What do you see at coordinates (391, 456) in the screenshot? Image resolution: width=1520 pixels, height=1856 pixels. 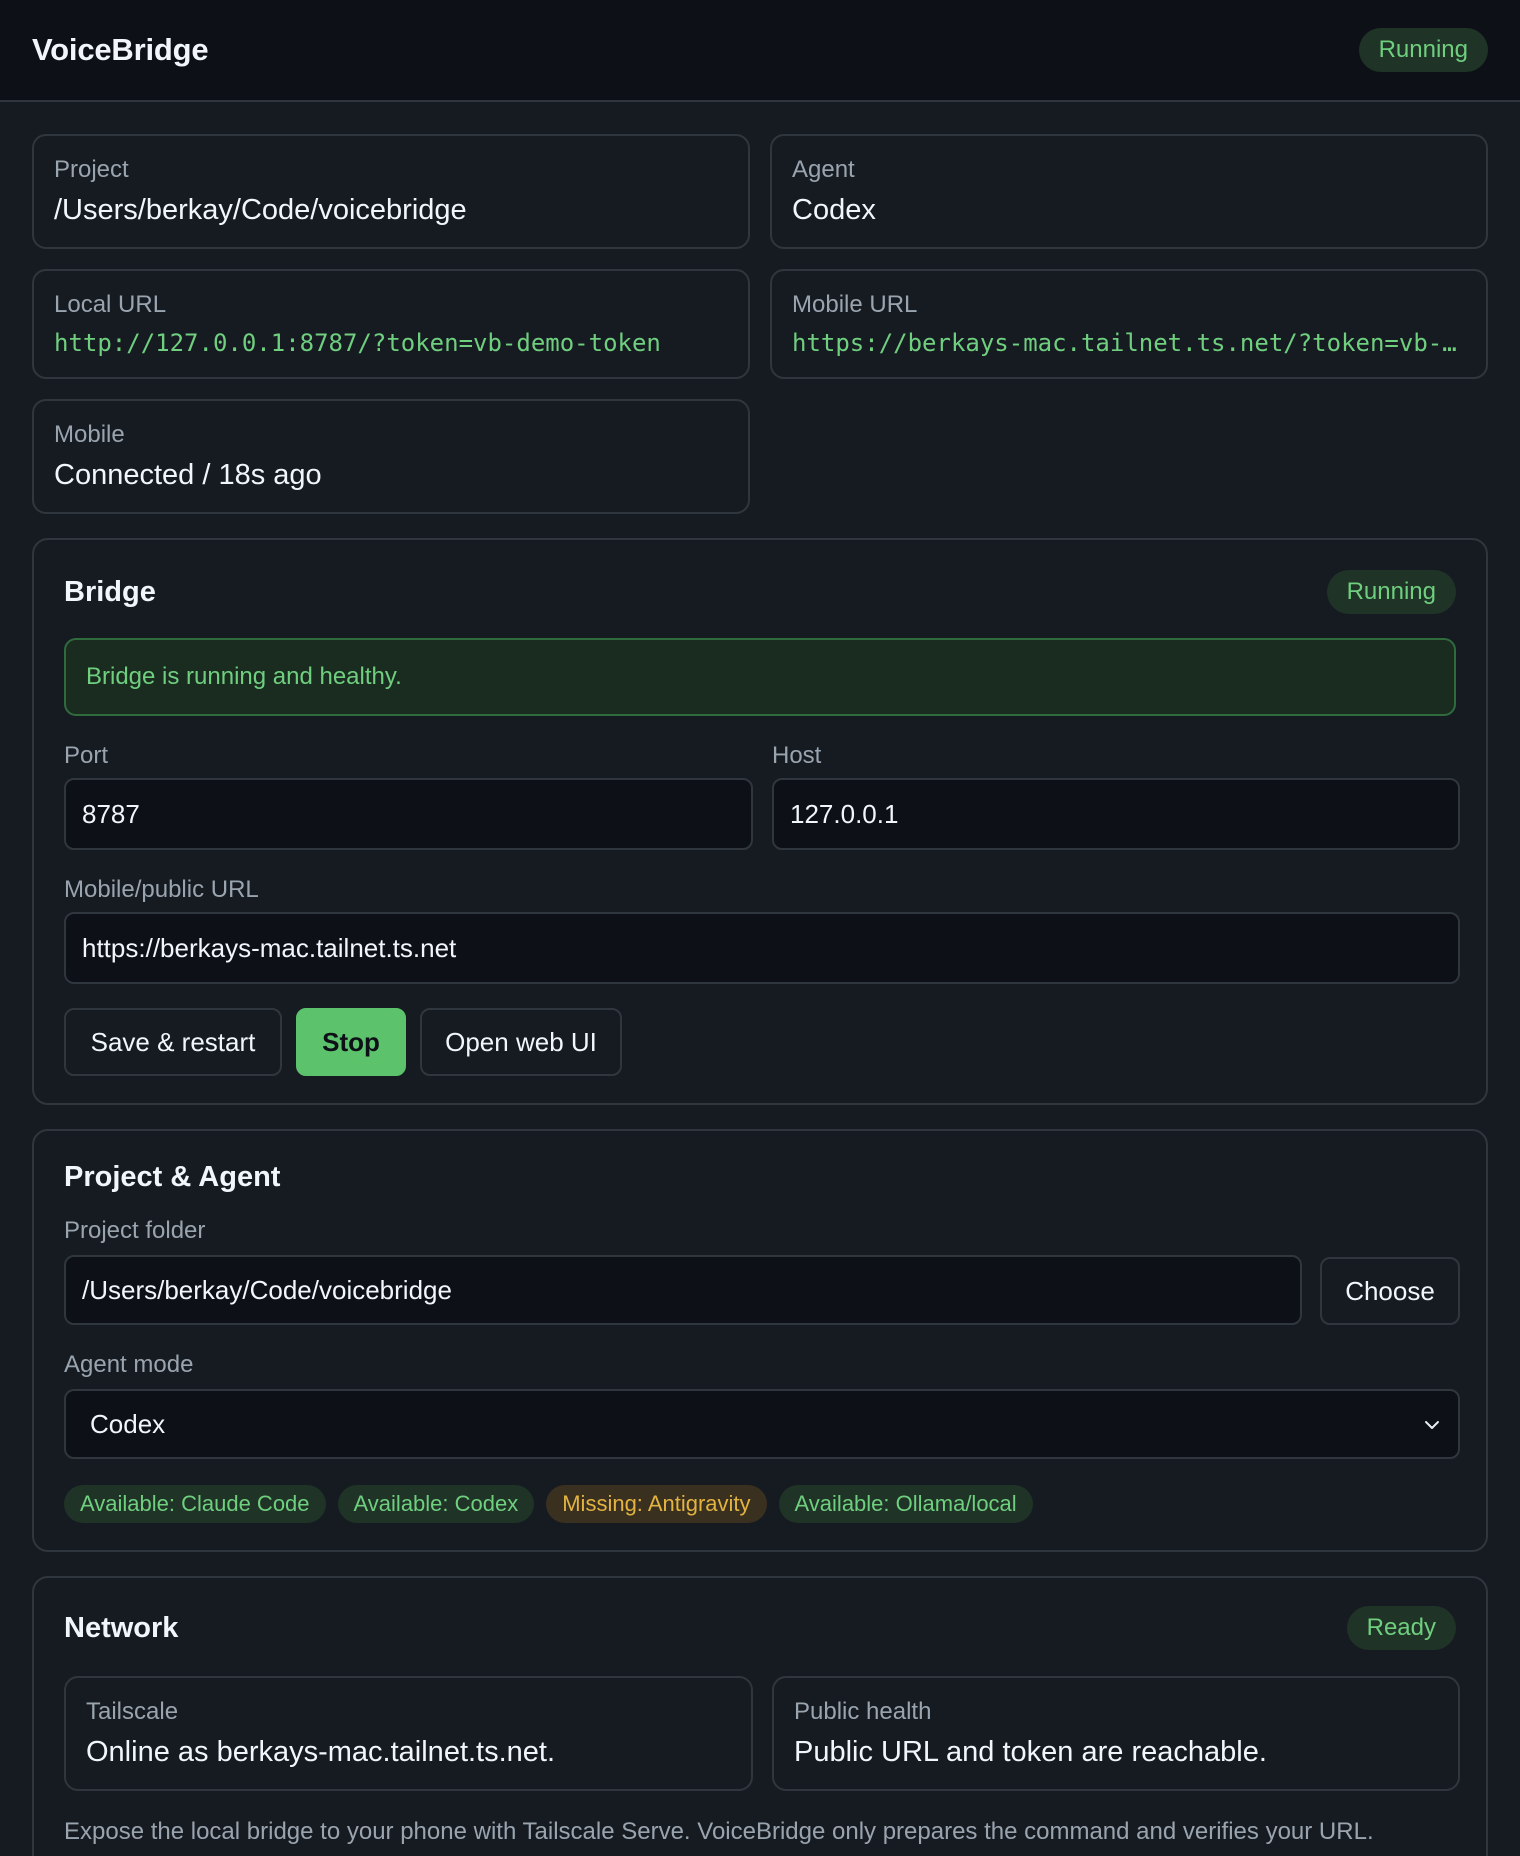 I see `mobile-summary-card: Mobile Connected / 18s ago` at bounding box center [391, 456].